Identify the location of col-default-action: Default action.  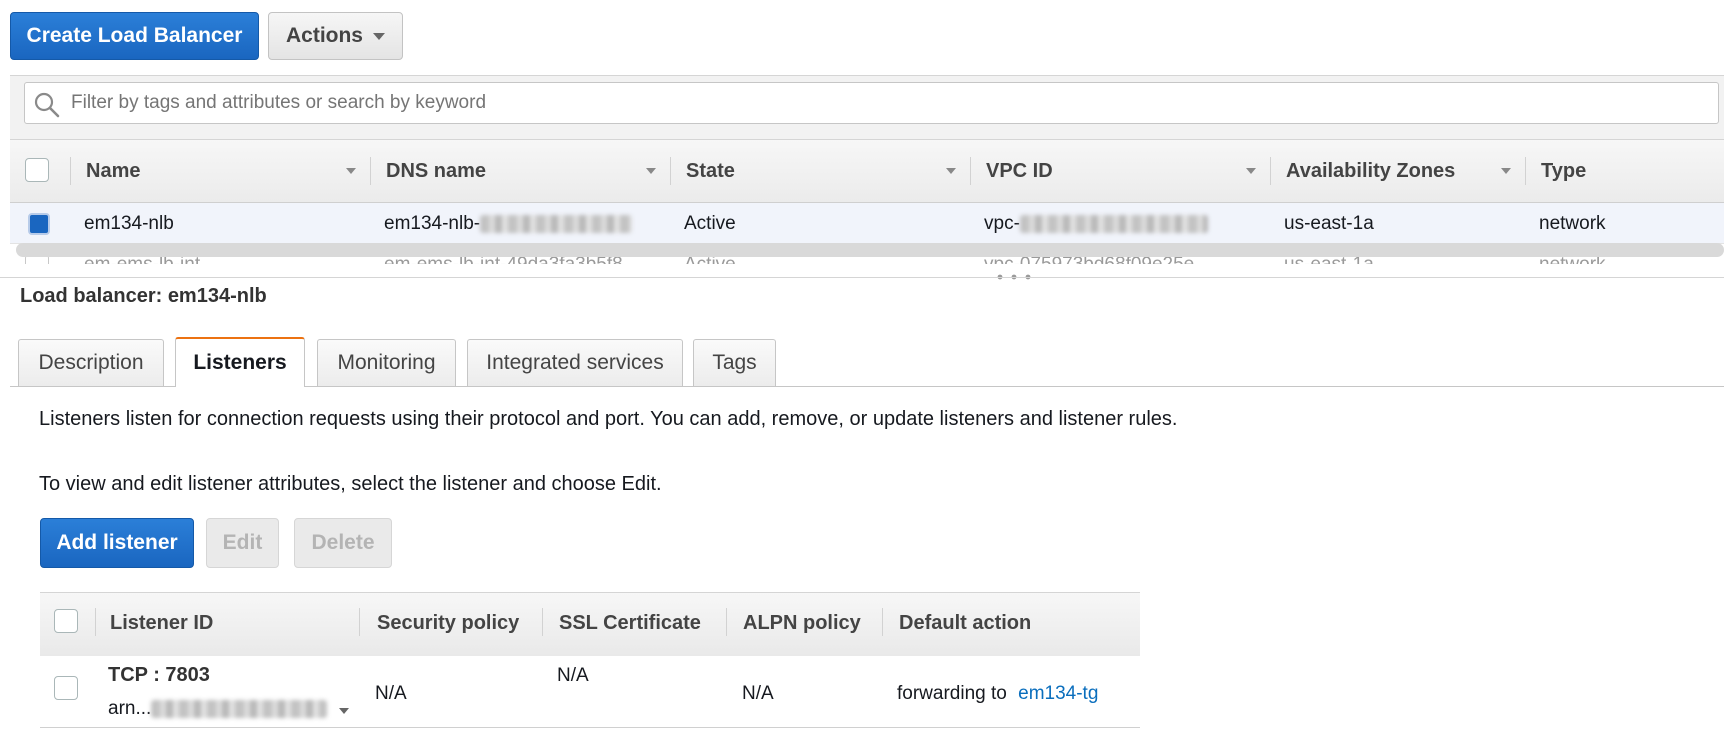
(965, 623).